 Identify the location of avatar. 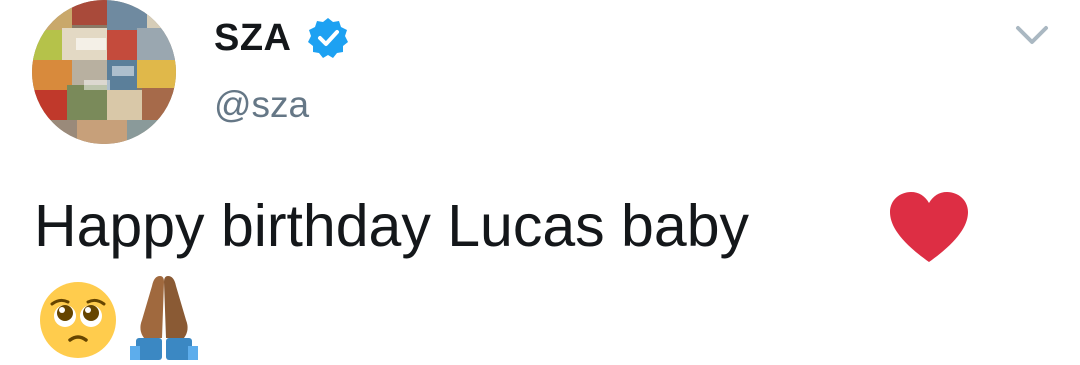
(104, 72).